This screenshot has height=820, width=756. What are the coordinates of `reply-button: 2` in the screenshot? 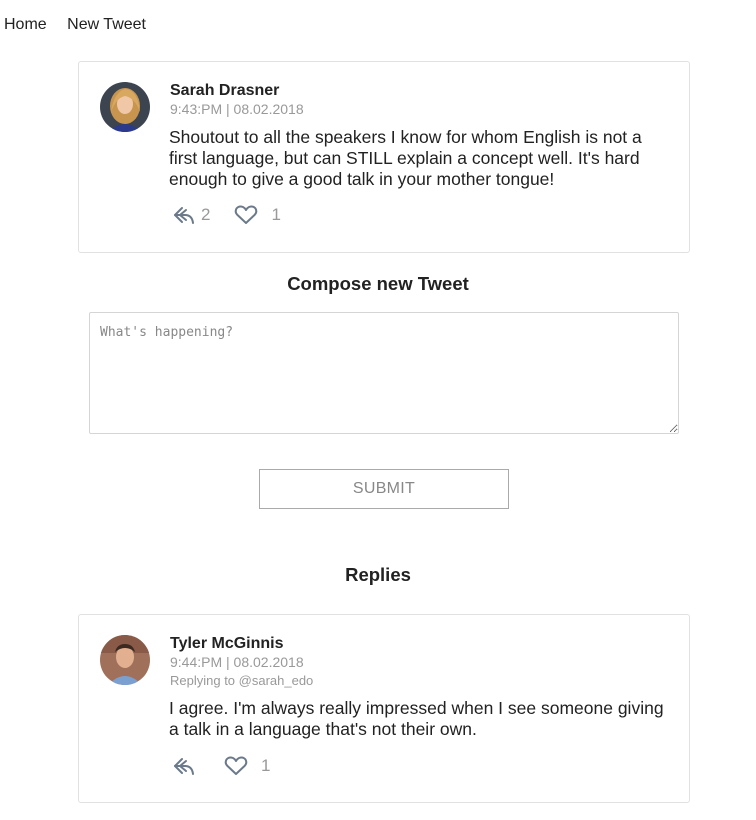 It's located at (191, 215).